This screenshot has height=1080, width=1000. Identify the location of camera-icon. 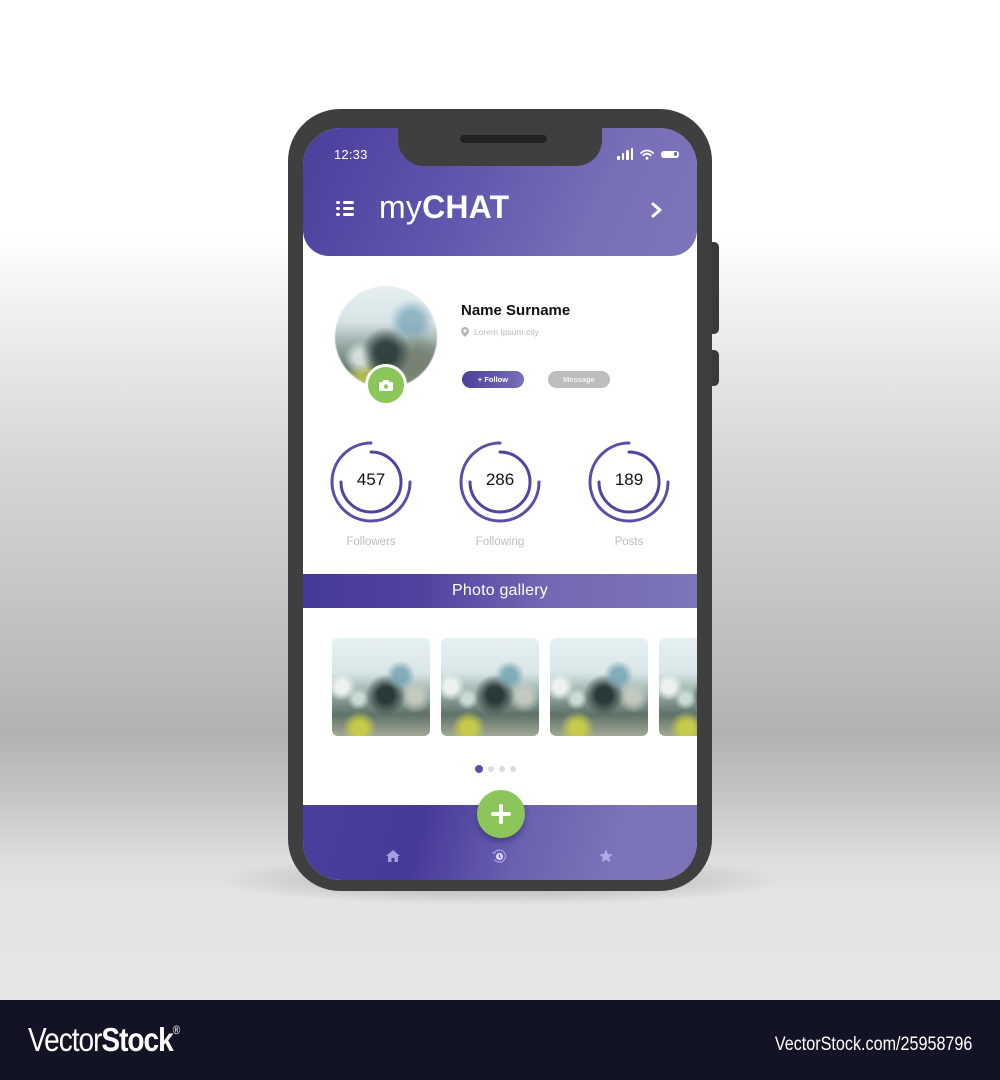
(386, 385).